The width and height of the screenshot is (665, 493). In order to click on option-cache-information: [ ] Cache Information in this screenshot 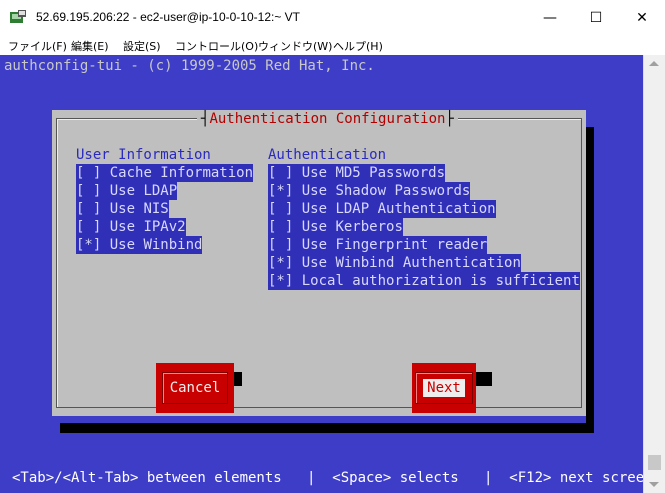, I will do `click(165, 173)`.